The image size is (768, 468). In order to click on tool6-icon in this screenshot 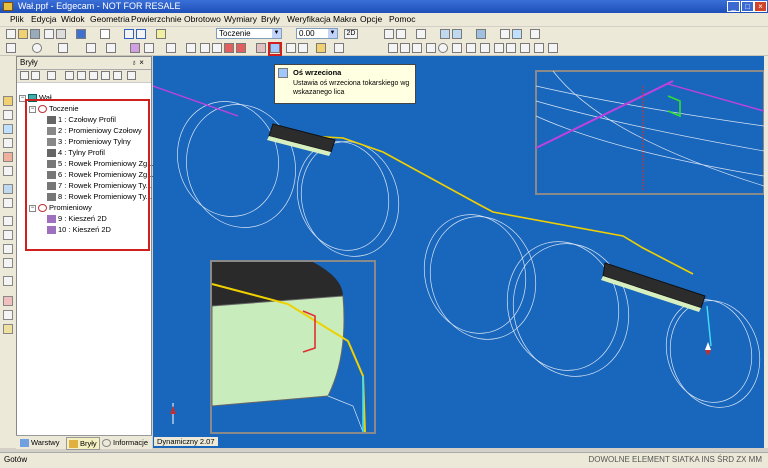, I will do `click(525, 48)`.